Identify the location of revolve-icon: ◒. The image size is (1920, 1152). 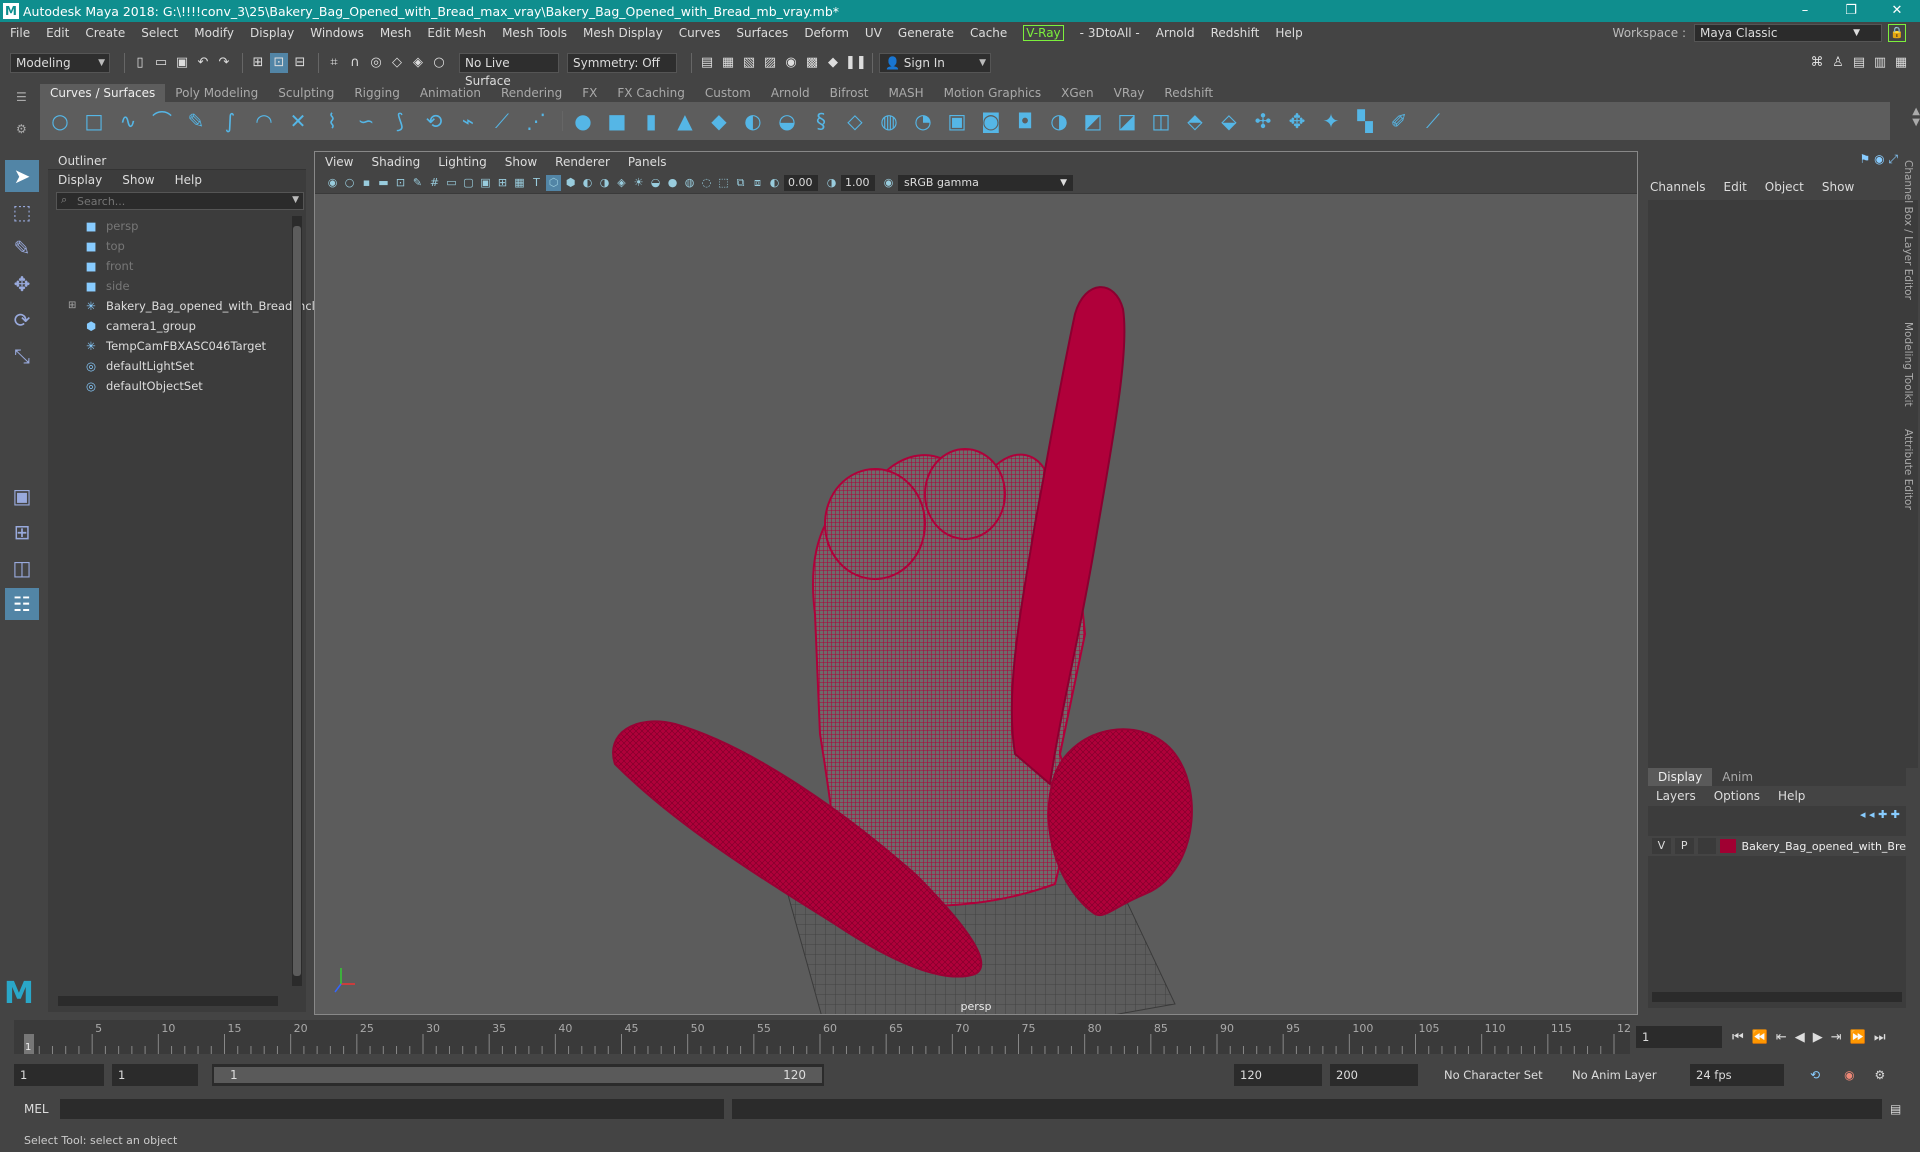
(787, 121).